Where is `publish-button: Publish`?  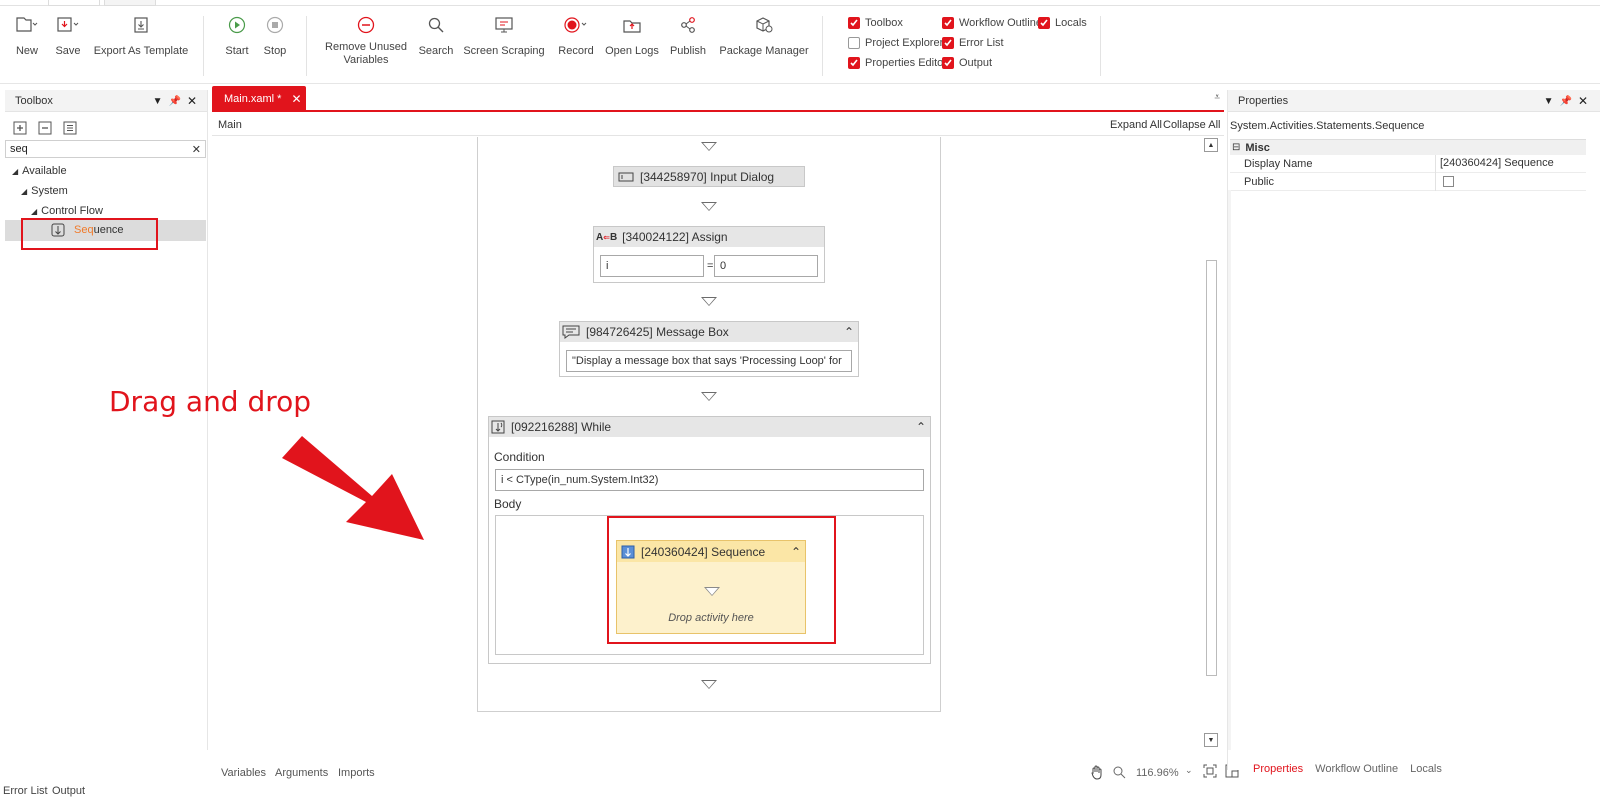
publish-button: Publish is located at coordinates (688, 36).